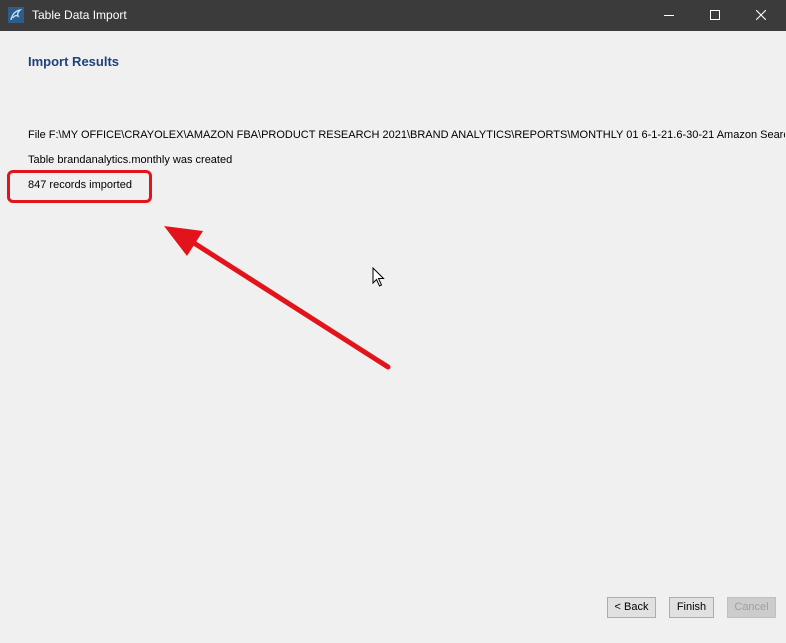 The height and width of the screenshot is (643, 786). What do you see at coordinates (79, 186) in the screenshot?
I see `annotation-highlight-box` at bounding box center [79, 186].